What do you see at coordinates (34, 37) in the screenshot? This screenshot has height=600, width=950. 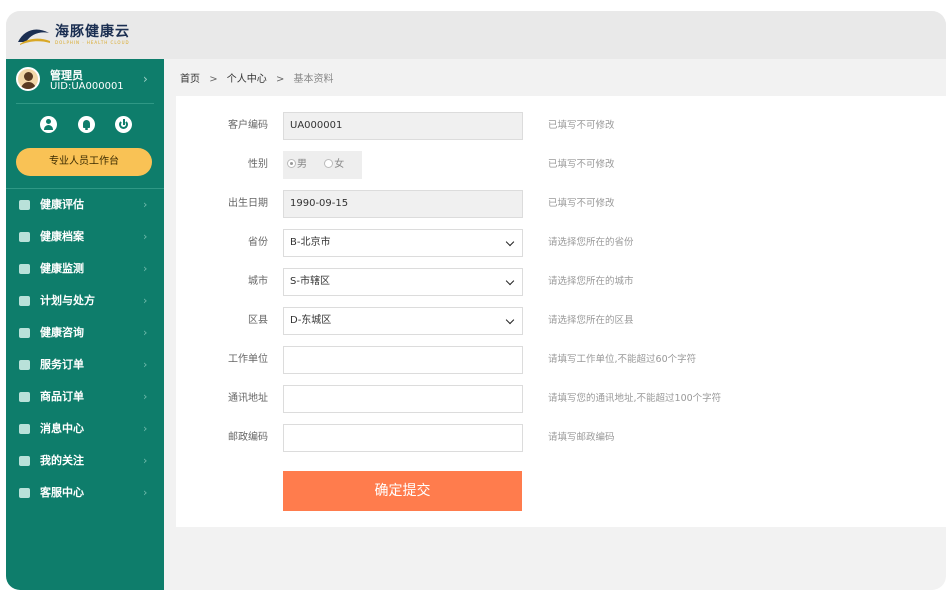 I see `dolphin-logo-icon` at bounding box center [34, 37].